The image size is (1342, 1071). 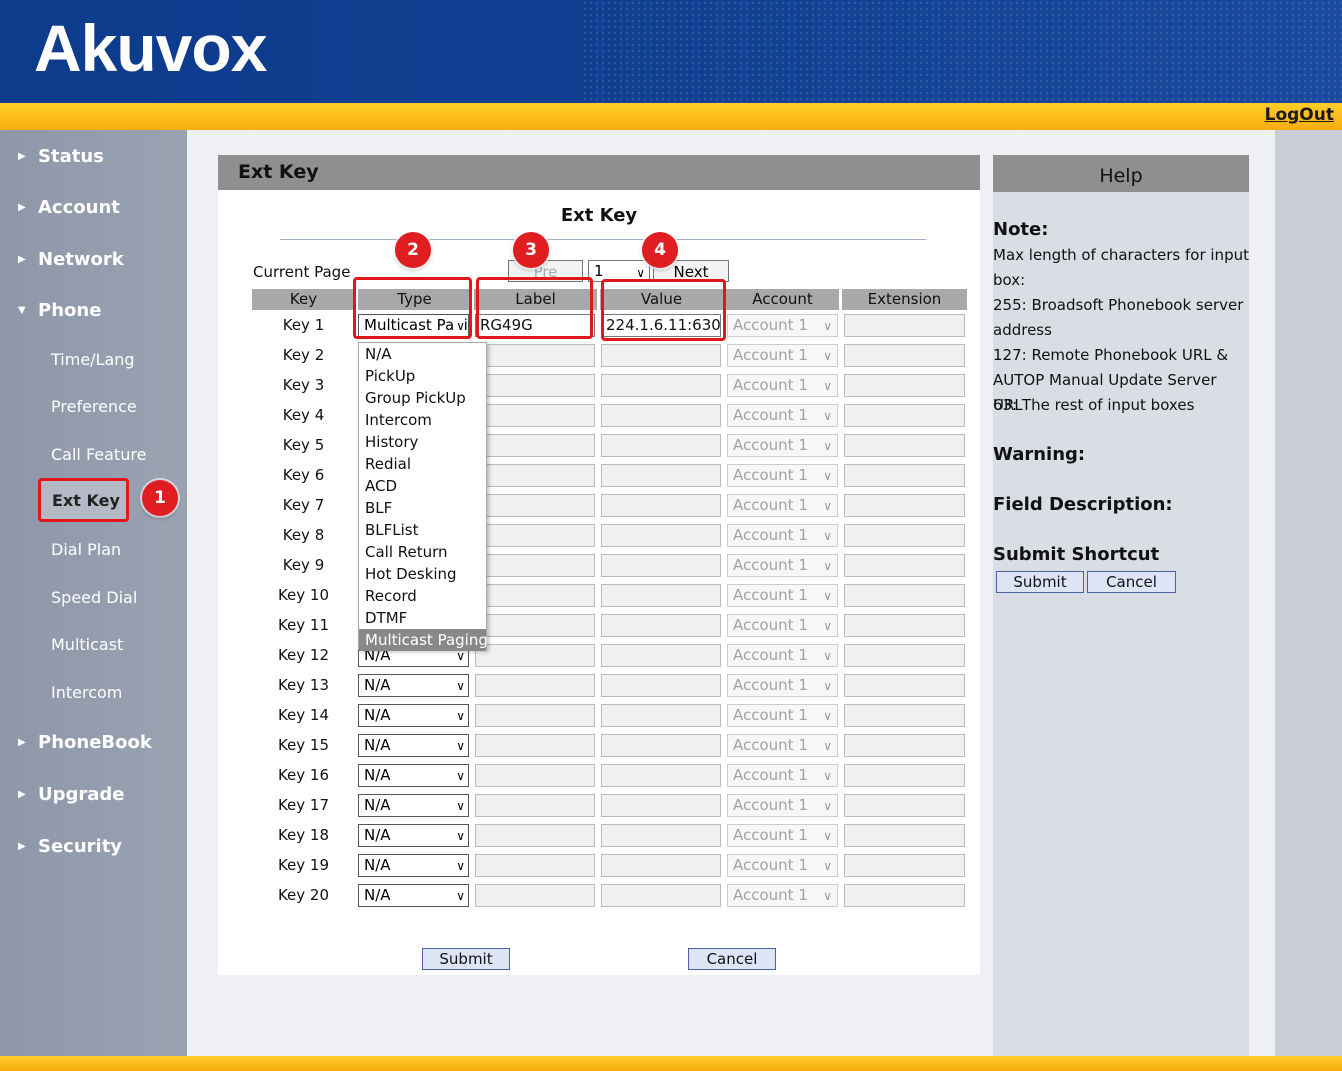 What do you see at coordinates (1299, 115) in the screenshot?
I see `logout-link: LogOut` at bounding box center [1299, 115].